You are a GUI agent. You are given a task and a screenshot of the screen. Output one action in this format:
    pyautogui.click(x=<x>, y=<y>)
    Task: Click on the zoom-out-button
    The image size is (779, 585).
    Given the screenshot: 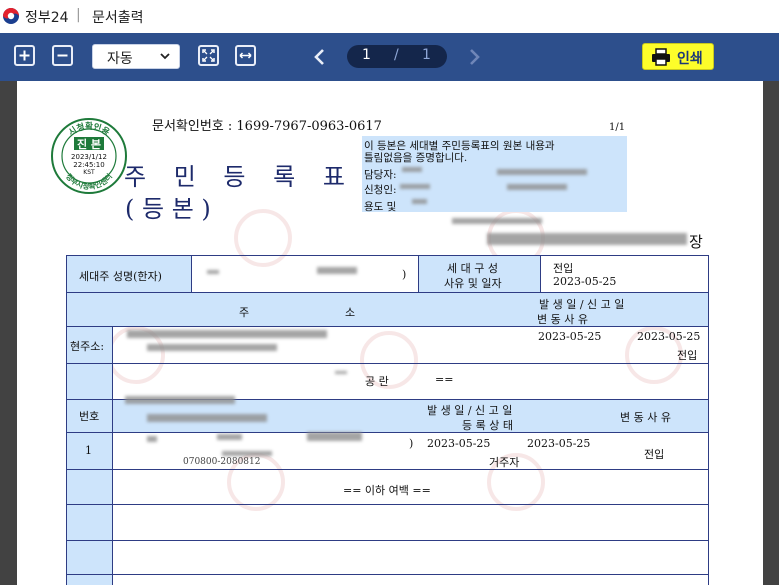 What is the action you would take?
    pyautogui.click(x=62, y=55)
    